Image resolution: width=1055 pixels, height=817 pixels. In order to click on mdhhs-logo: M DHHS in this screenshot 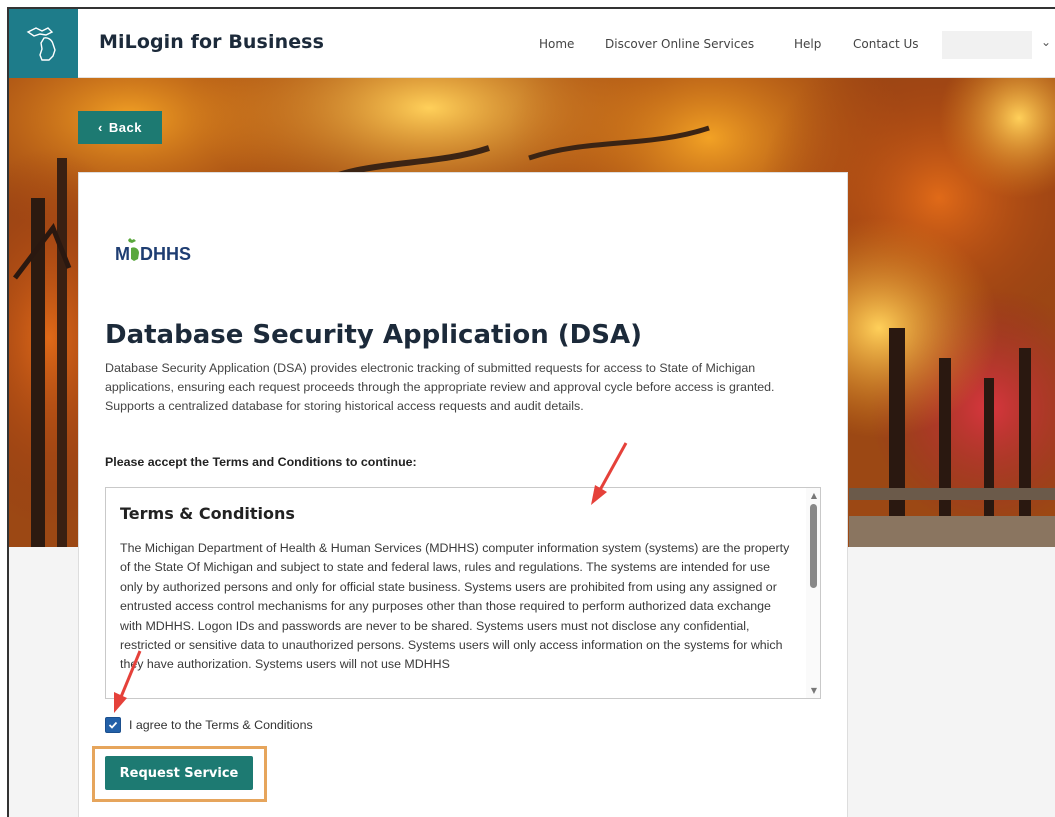, I will do `click(154, 251)`.